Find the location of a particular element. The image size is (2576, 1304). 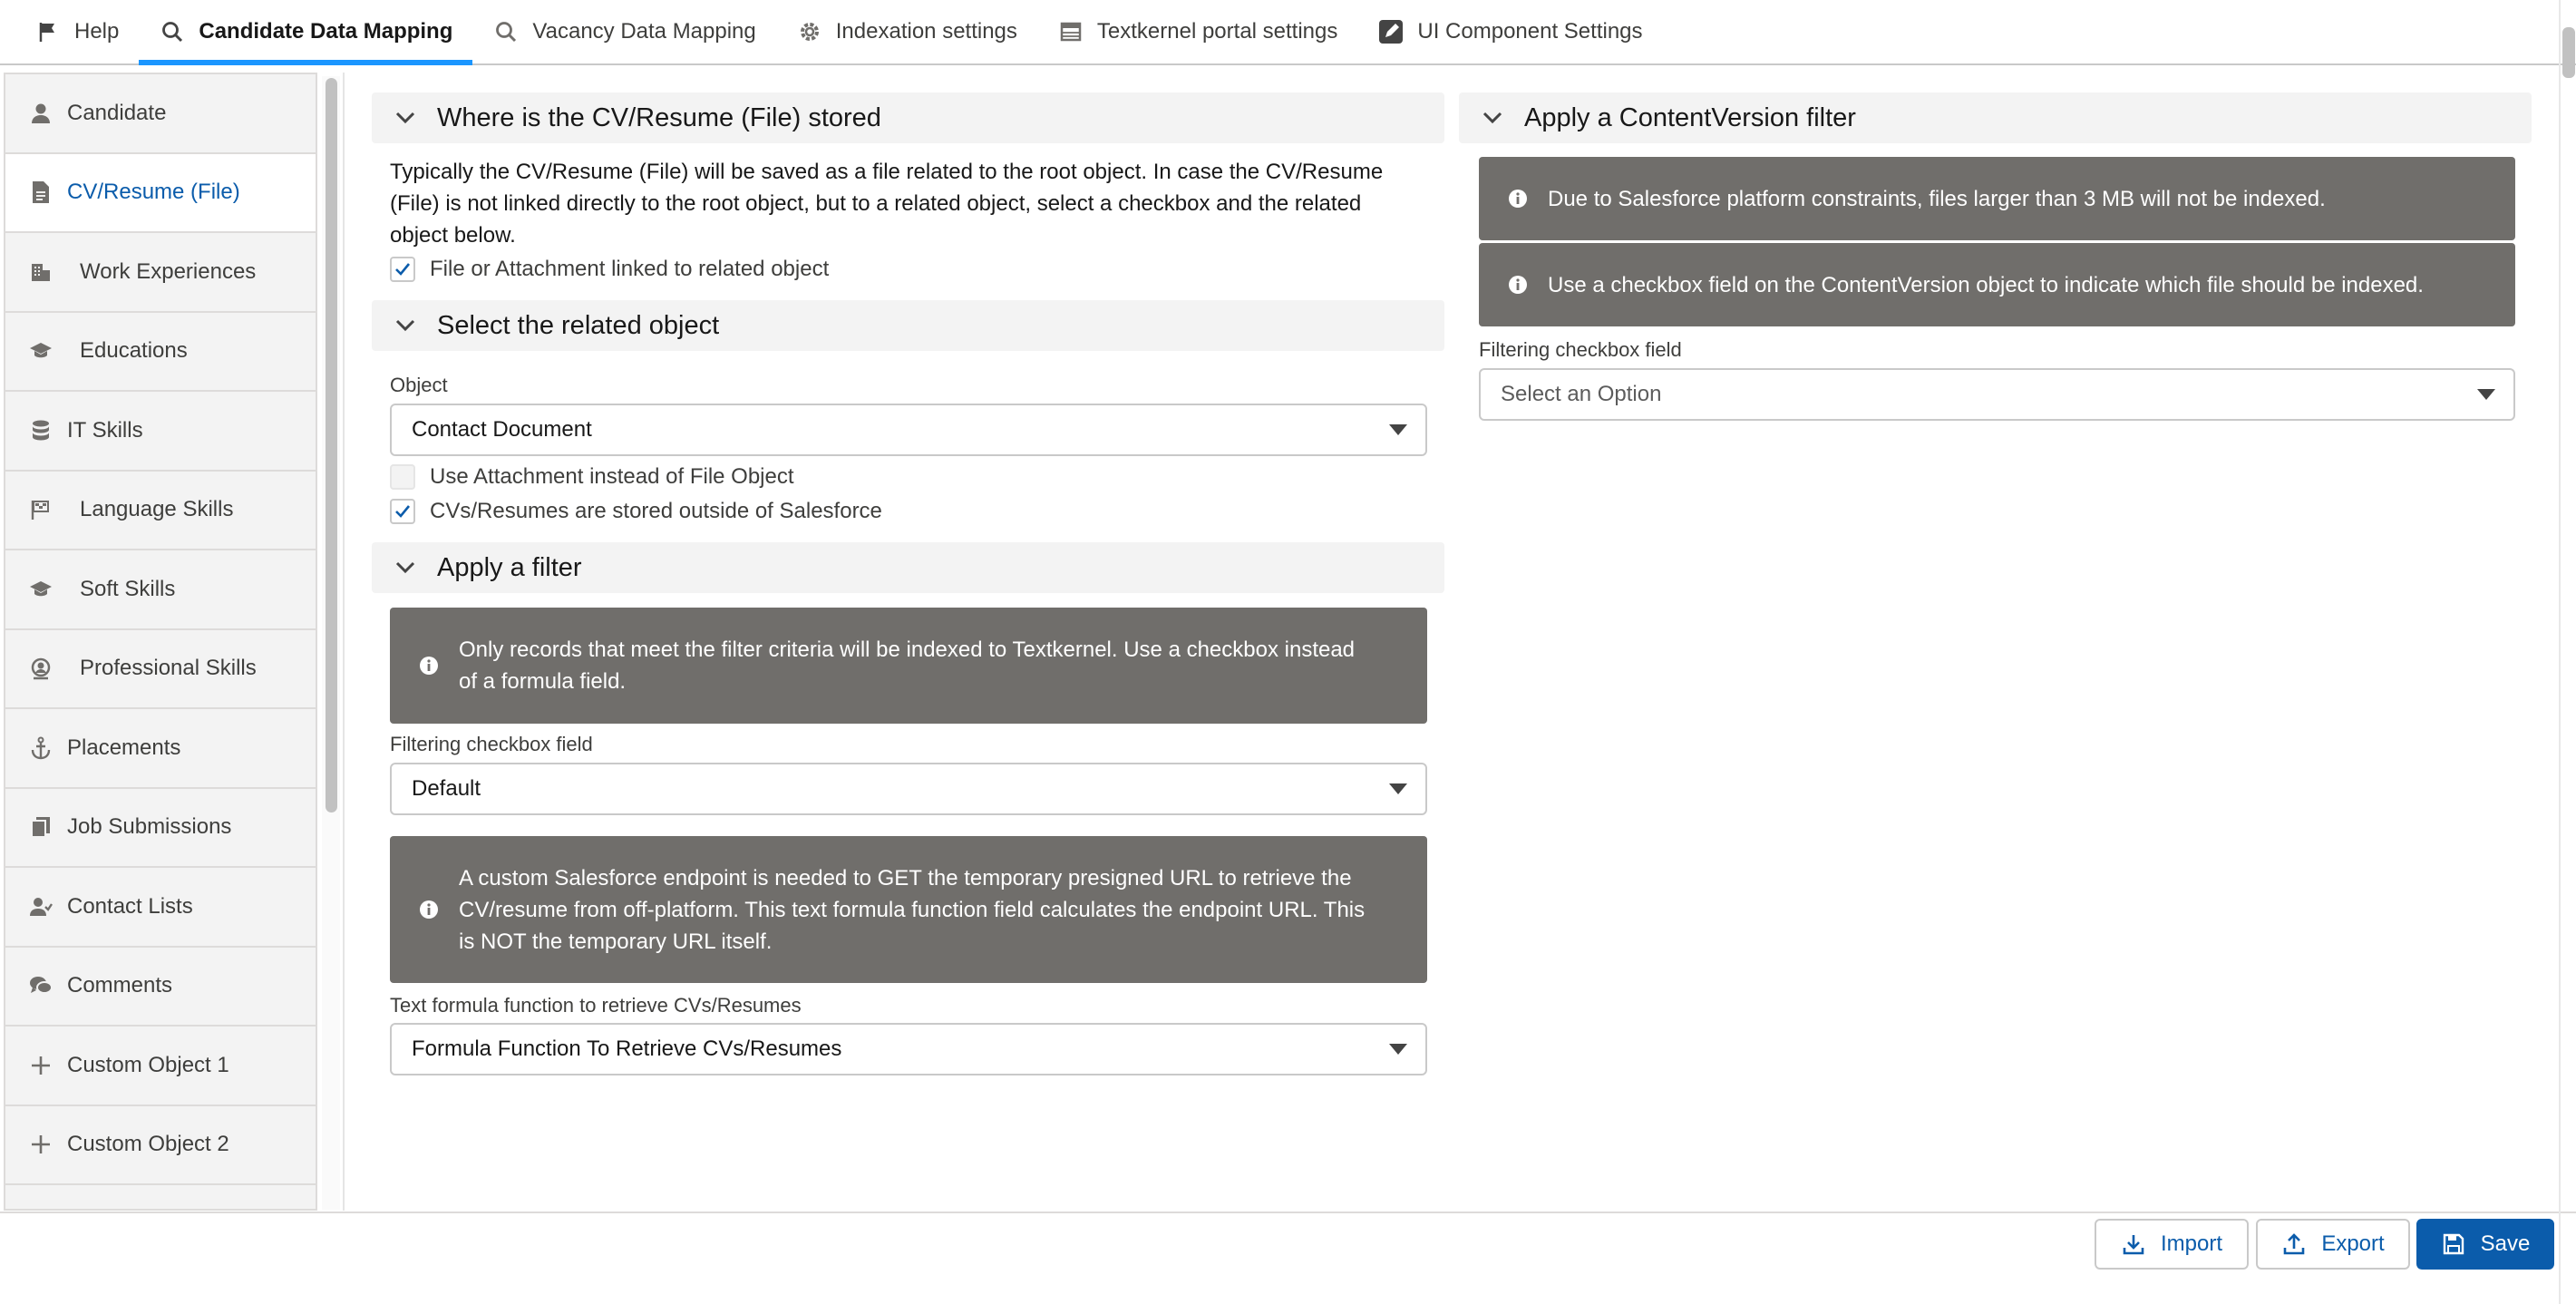

sidebar-item-label: Contact Lists is located at coordinates (130, 906).